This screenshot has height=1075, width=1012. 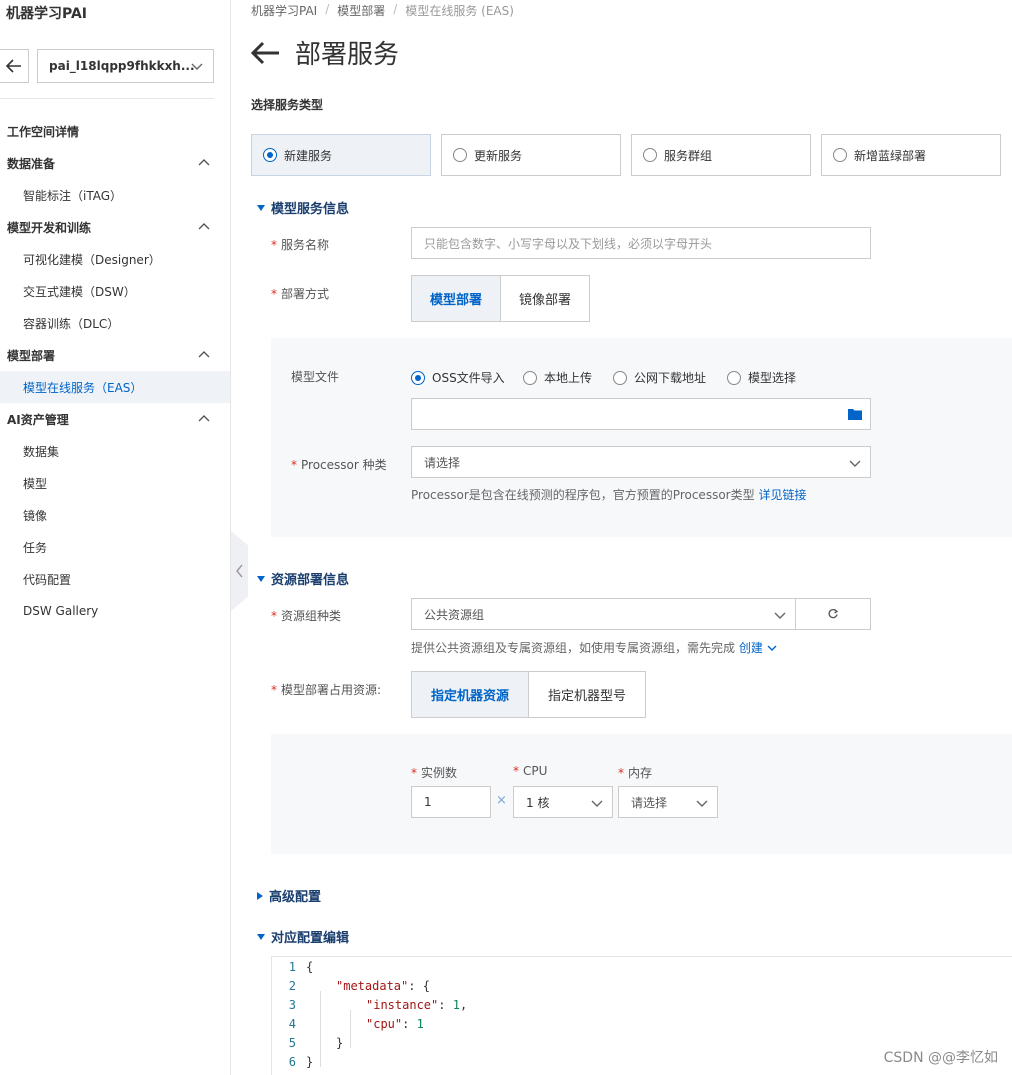 I want to click on resource-occupy-label: * 模型部署占用资源:, so click(x=326, y=690).